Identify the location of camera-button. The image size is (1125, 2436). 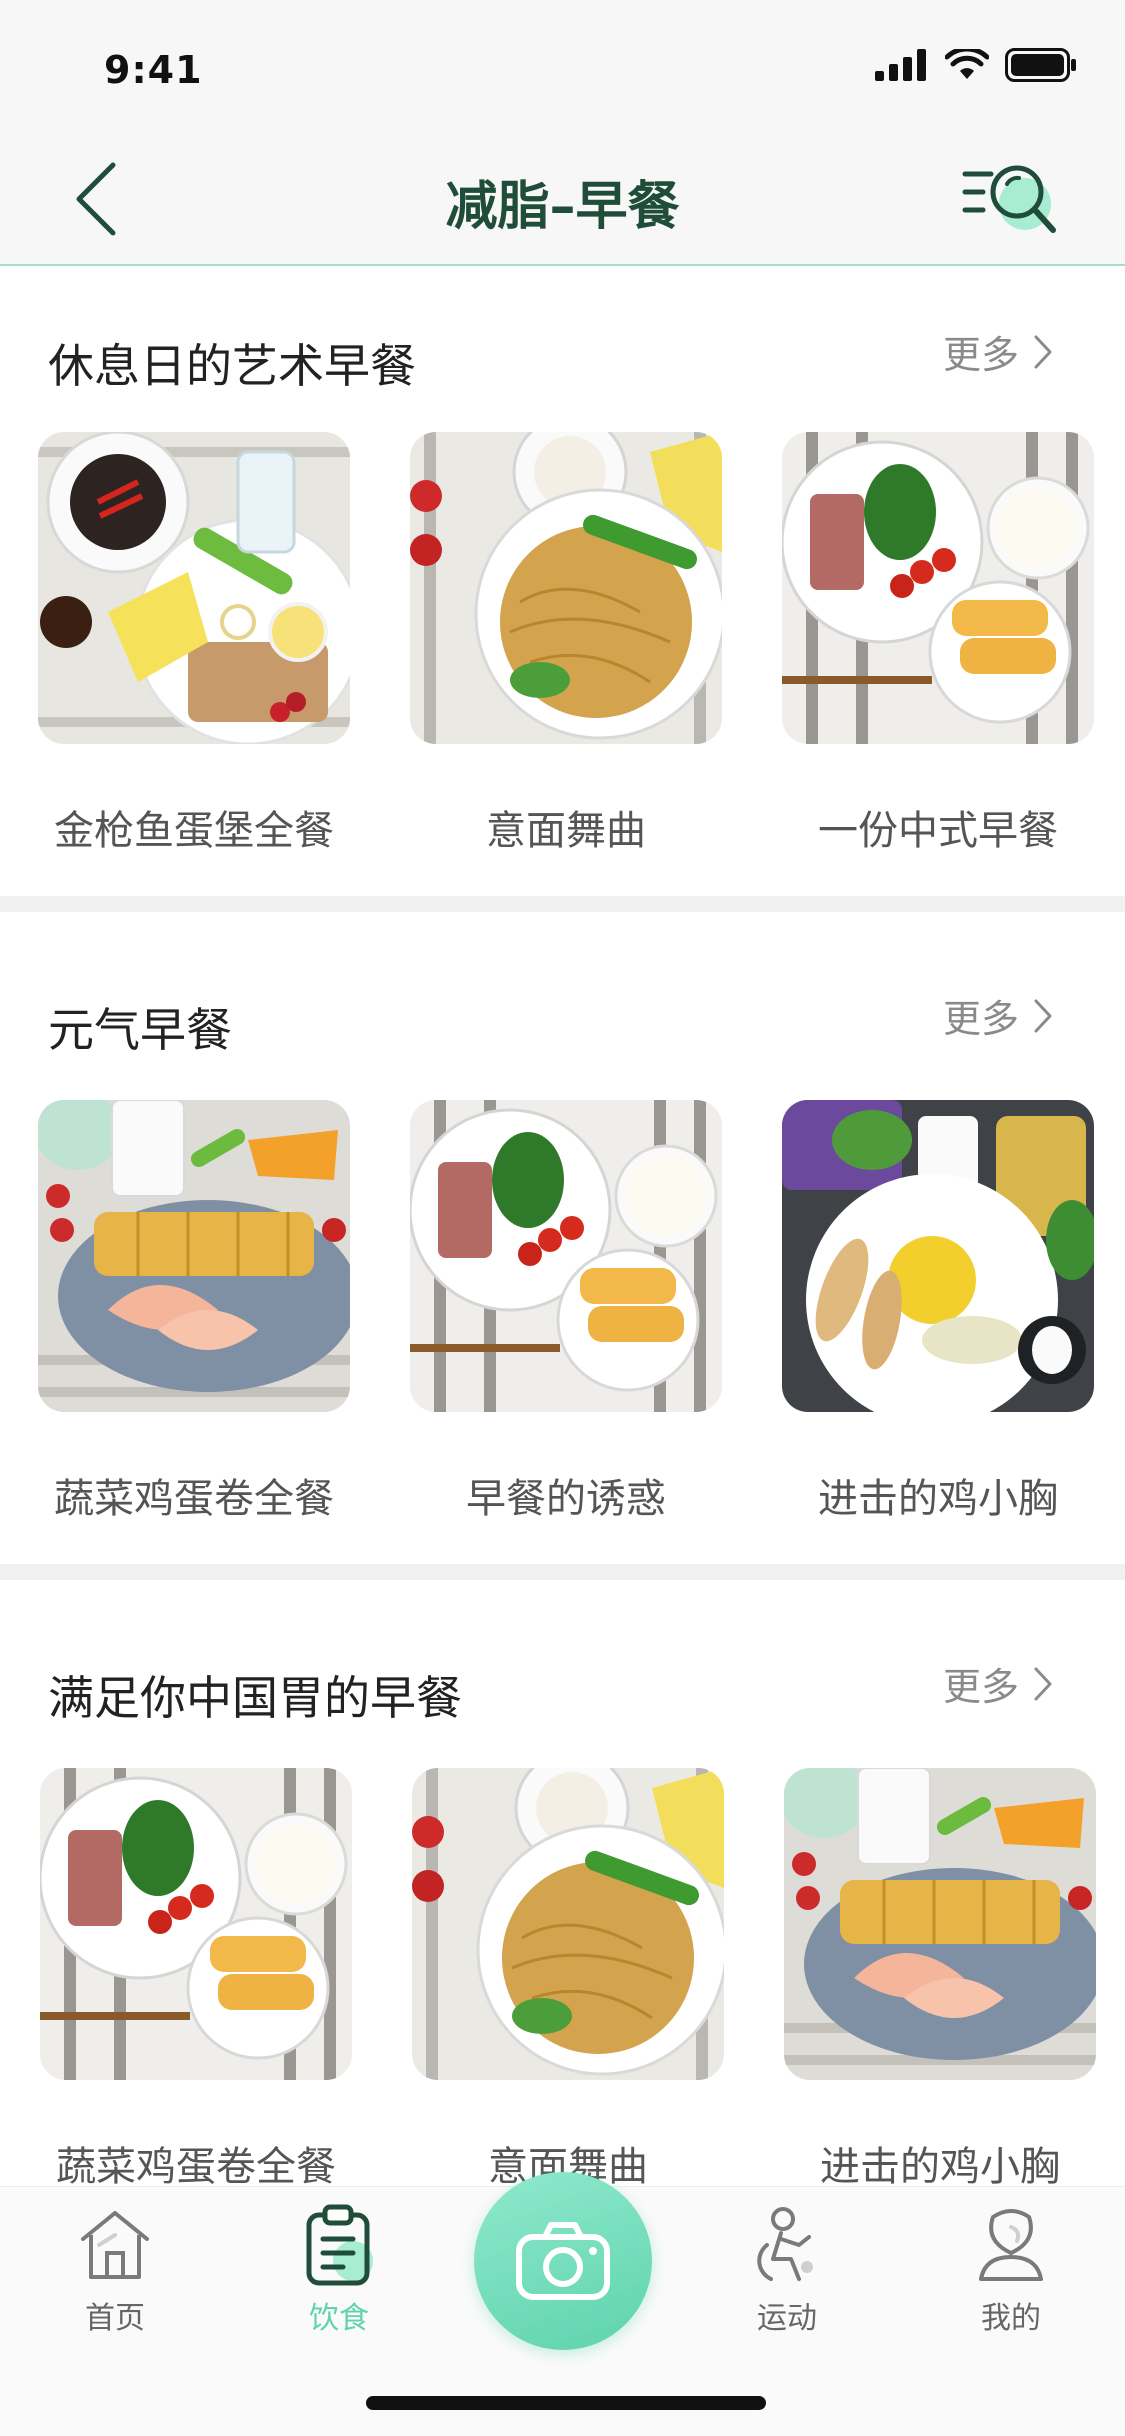
(563, 2261).